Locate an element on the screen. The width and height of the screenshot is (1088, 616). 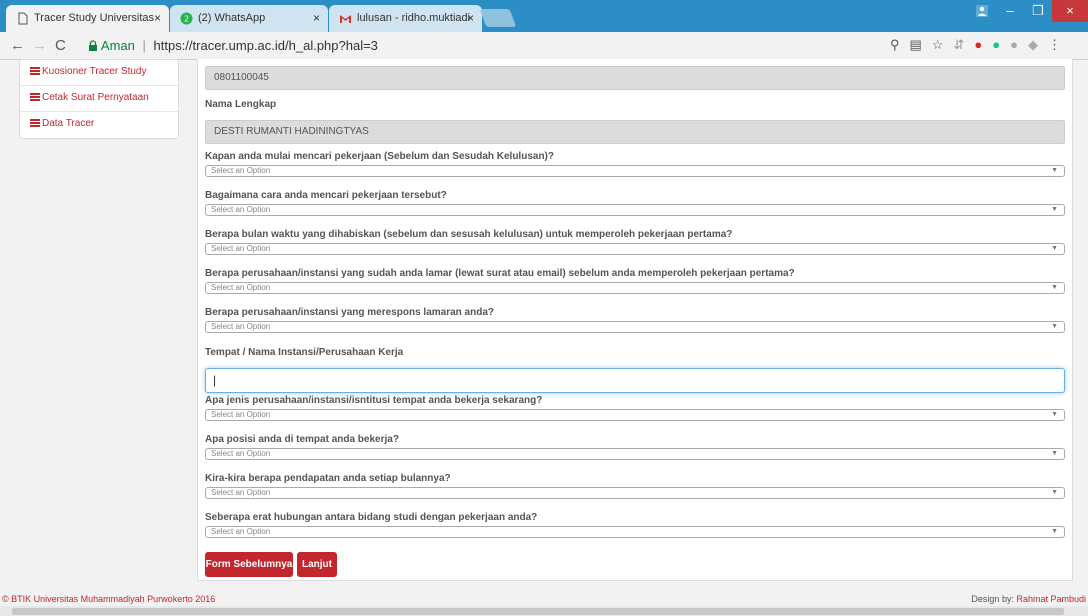
sidebar-item-kuosioner: Kuosioner Tracer Study is located at coordinates (99, 73).